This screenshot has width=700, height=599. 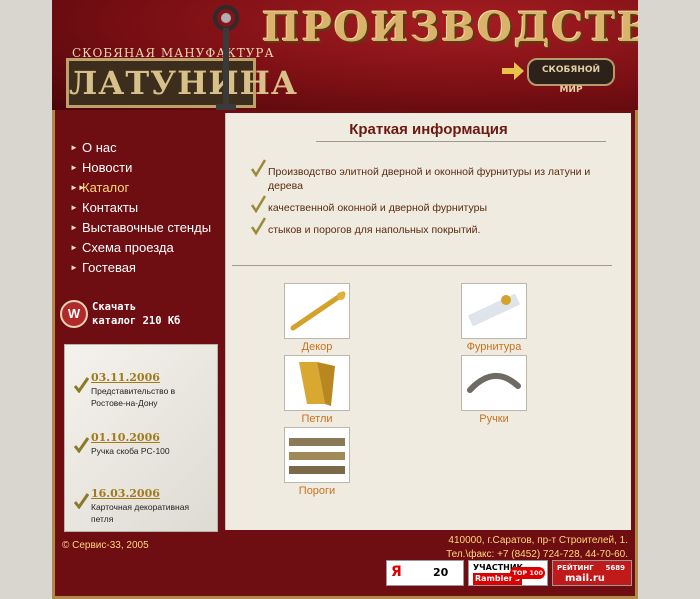 I want to click on arrow-icon, so click(x=513, y=71).